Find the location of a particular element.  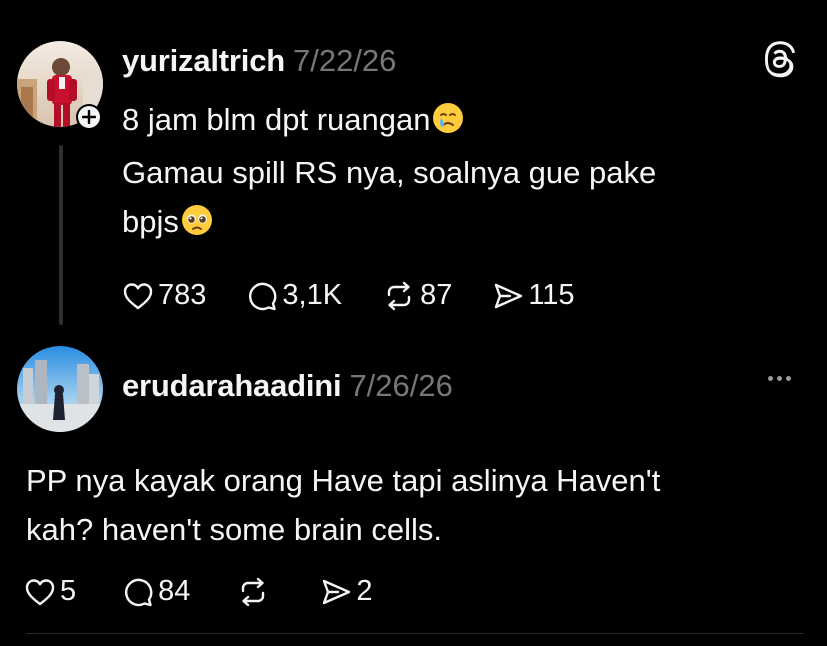

reply-author-avatar is located at coordinates (60, 389).